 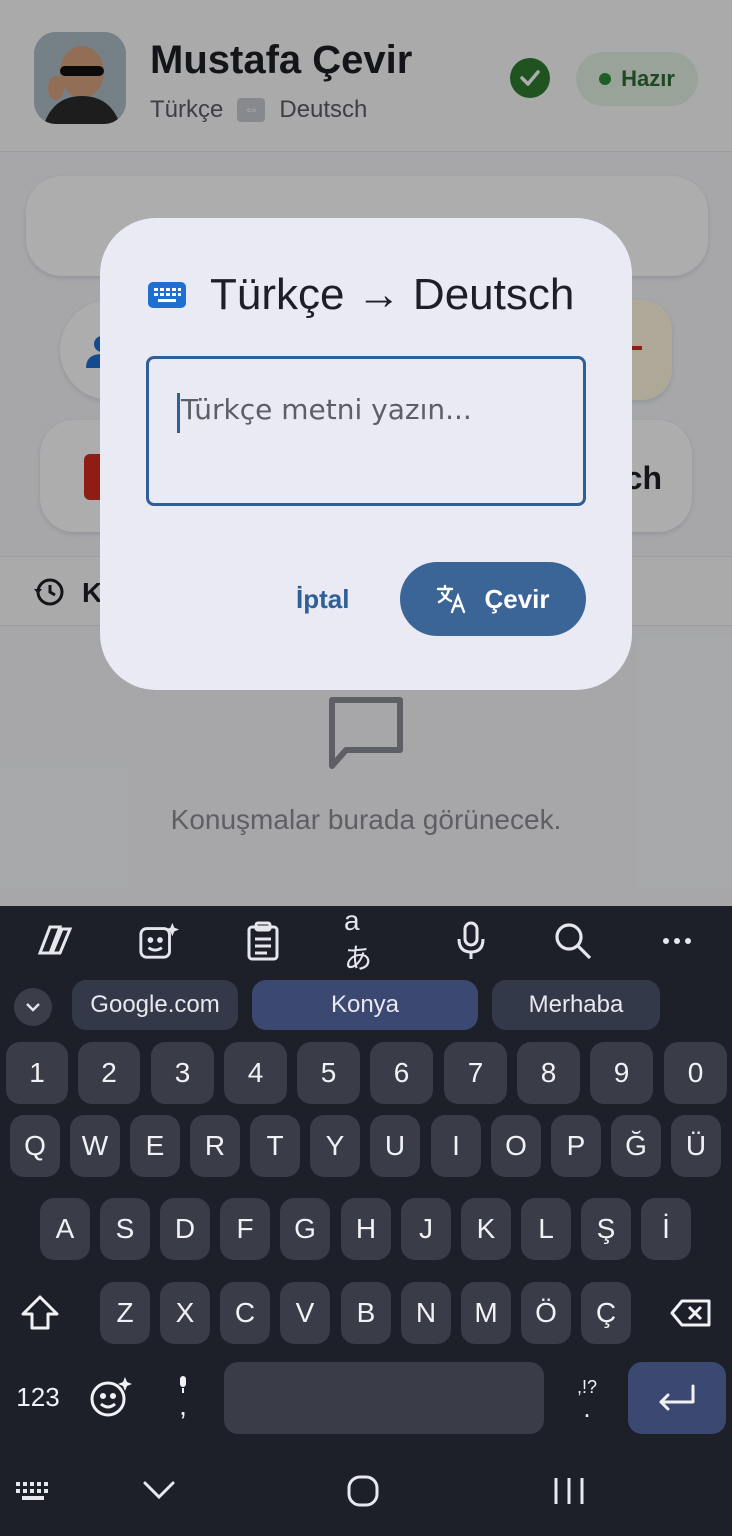 I want to click on key-5: 5, so click(x=328, y=1073).